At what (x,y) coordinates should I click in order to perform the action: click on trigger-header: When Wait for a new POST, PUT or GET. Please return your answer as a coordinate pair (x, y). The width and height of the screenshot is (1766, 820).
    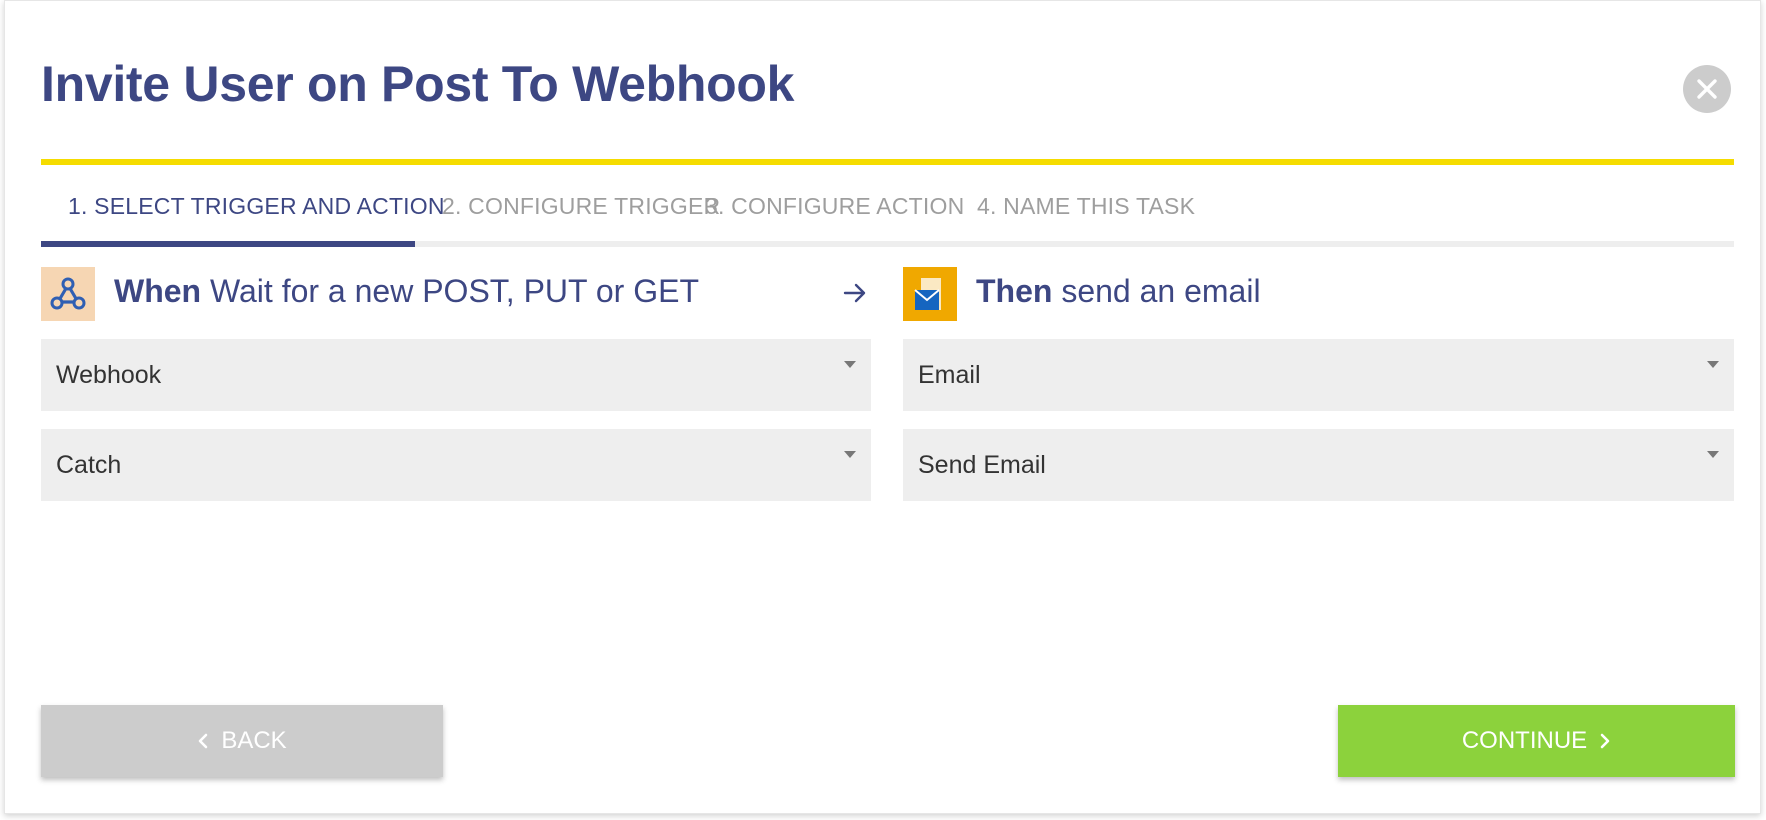
    Looking at the image, I should click on (456, 294).